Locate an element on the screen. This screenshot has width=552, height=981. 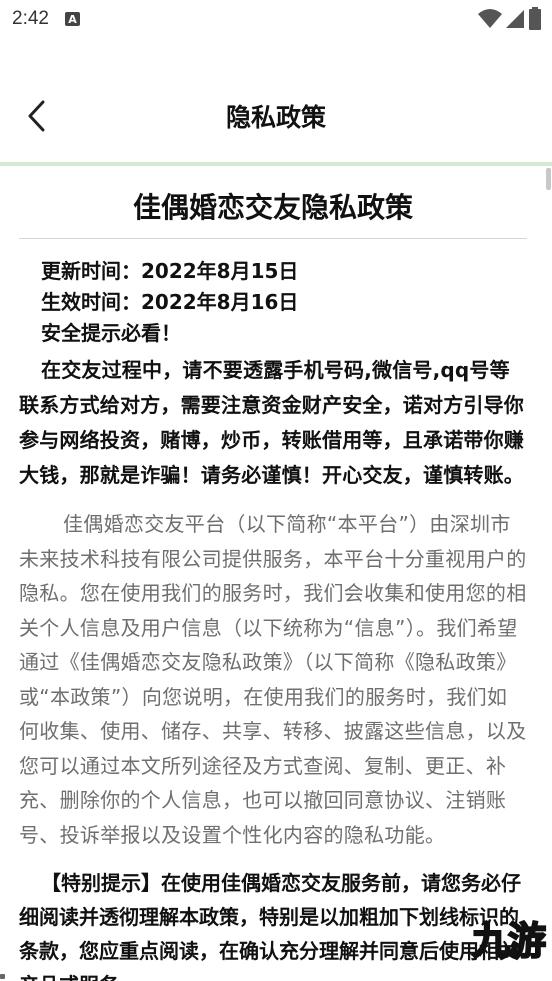
page-title: 隐私政策 is located at coordinates (275, 117).